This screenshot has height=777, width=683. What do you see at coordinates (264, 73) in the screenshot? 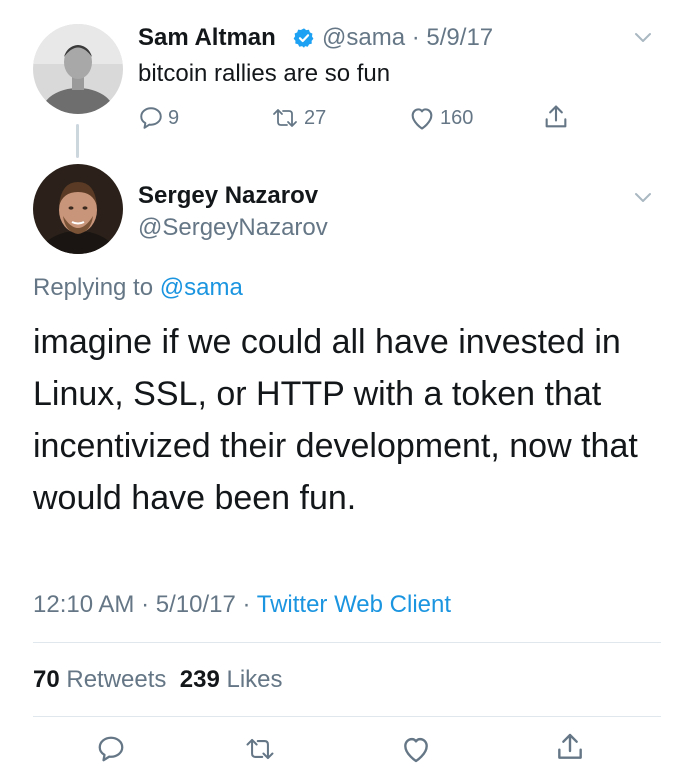
I see `parent-tweet-text: bitcoin rallies are so fun` at bounding box center [264, 73].